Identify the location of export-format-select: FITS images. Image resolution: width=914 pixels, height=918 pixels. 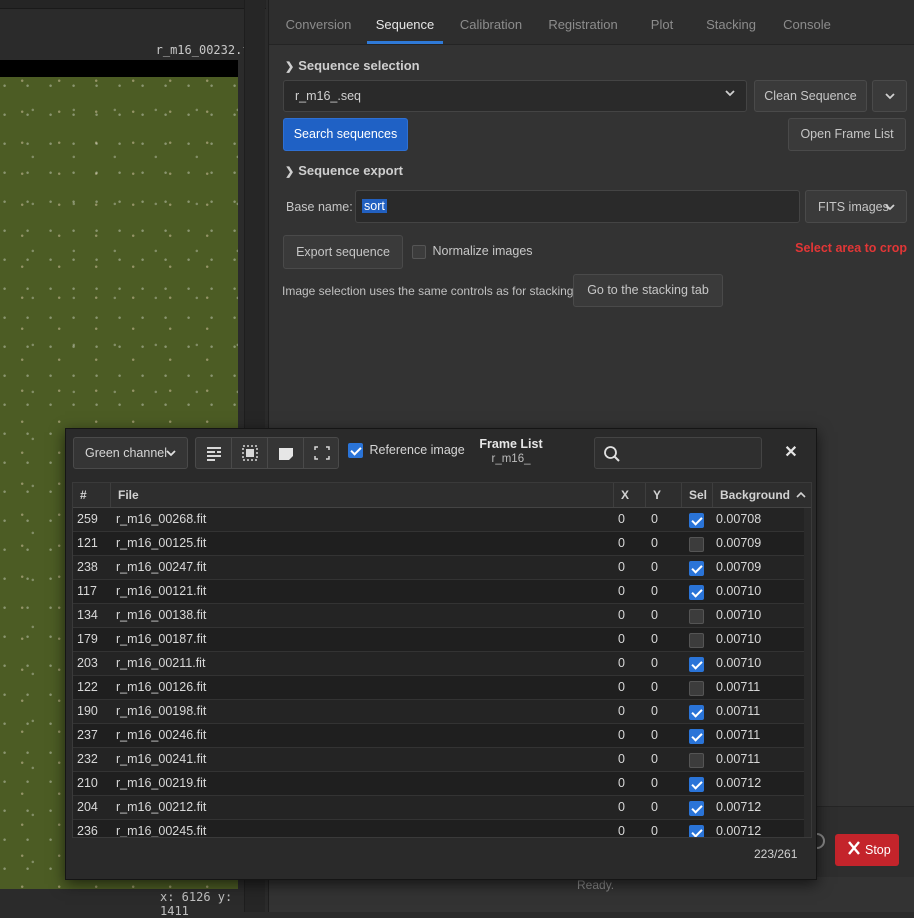
(856, 206).